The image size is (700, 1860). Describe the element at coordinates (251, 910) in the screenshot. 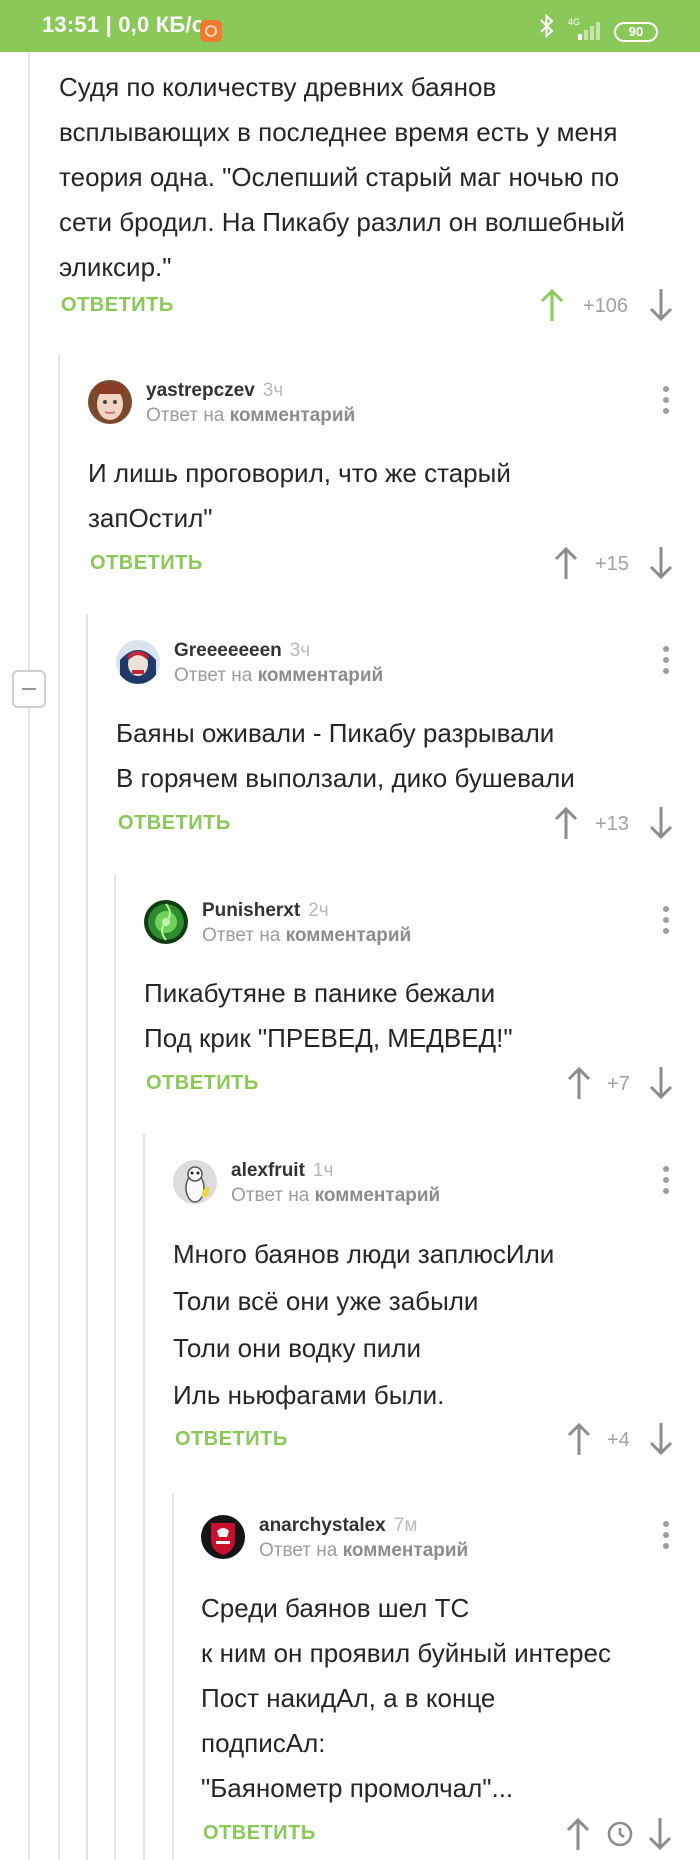

I see `author-username: Punisherxt` at that location.